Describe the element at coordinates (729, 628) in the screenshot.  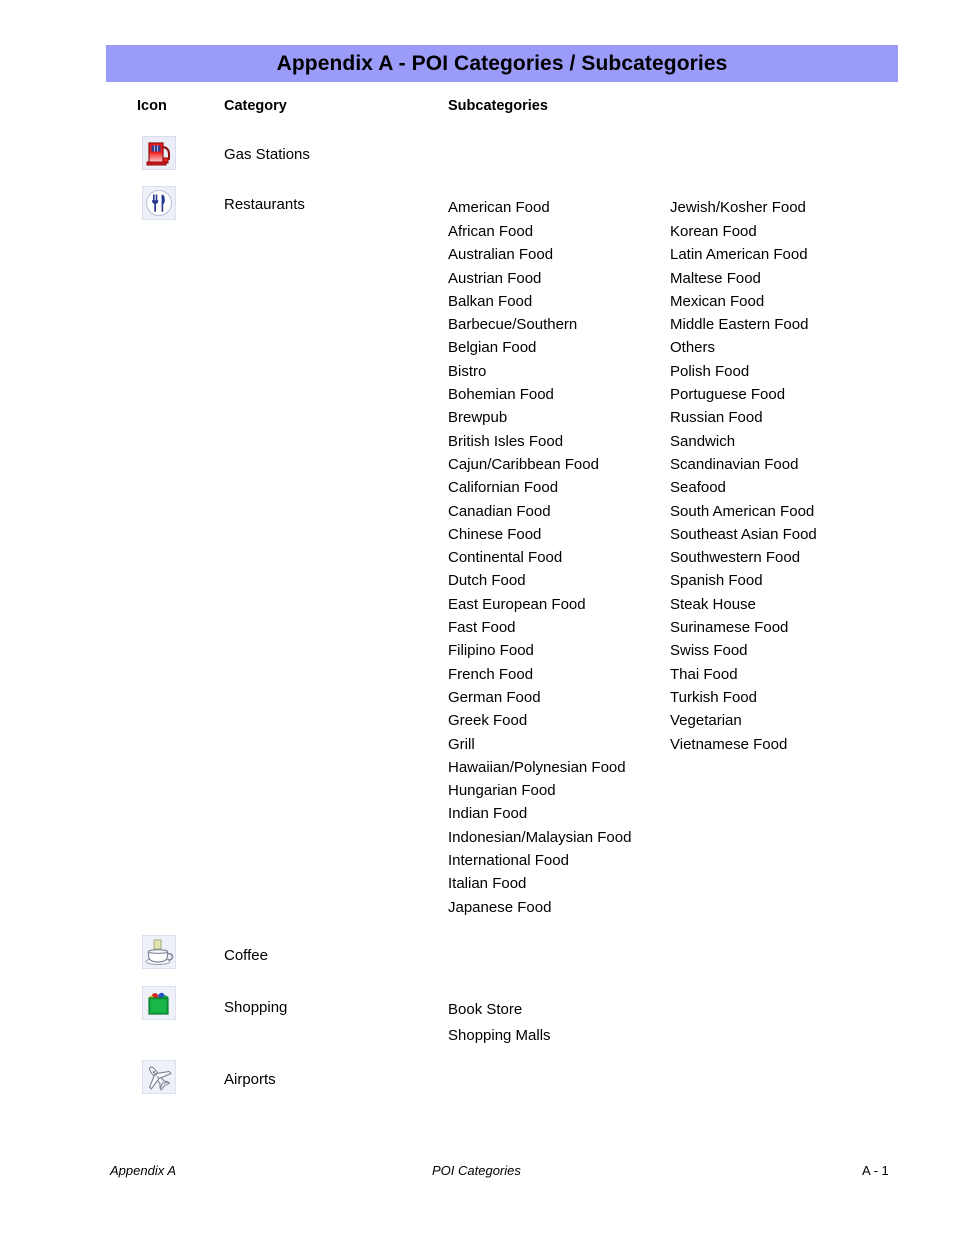
I see `subcategory-item: Surinamese Food` at that location.